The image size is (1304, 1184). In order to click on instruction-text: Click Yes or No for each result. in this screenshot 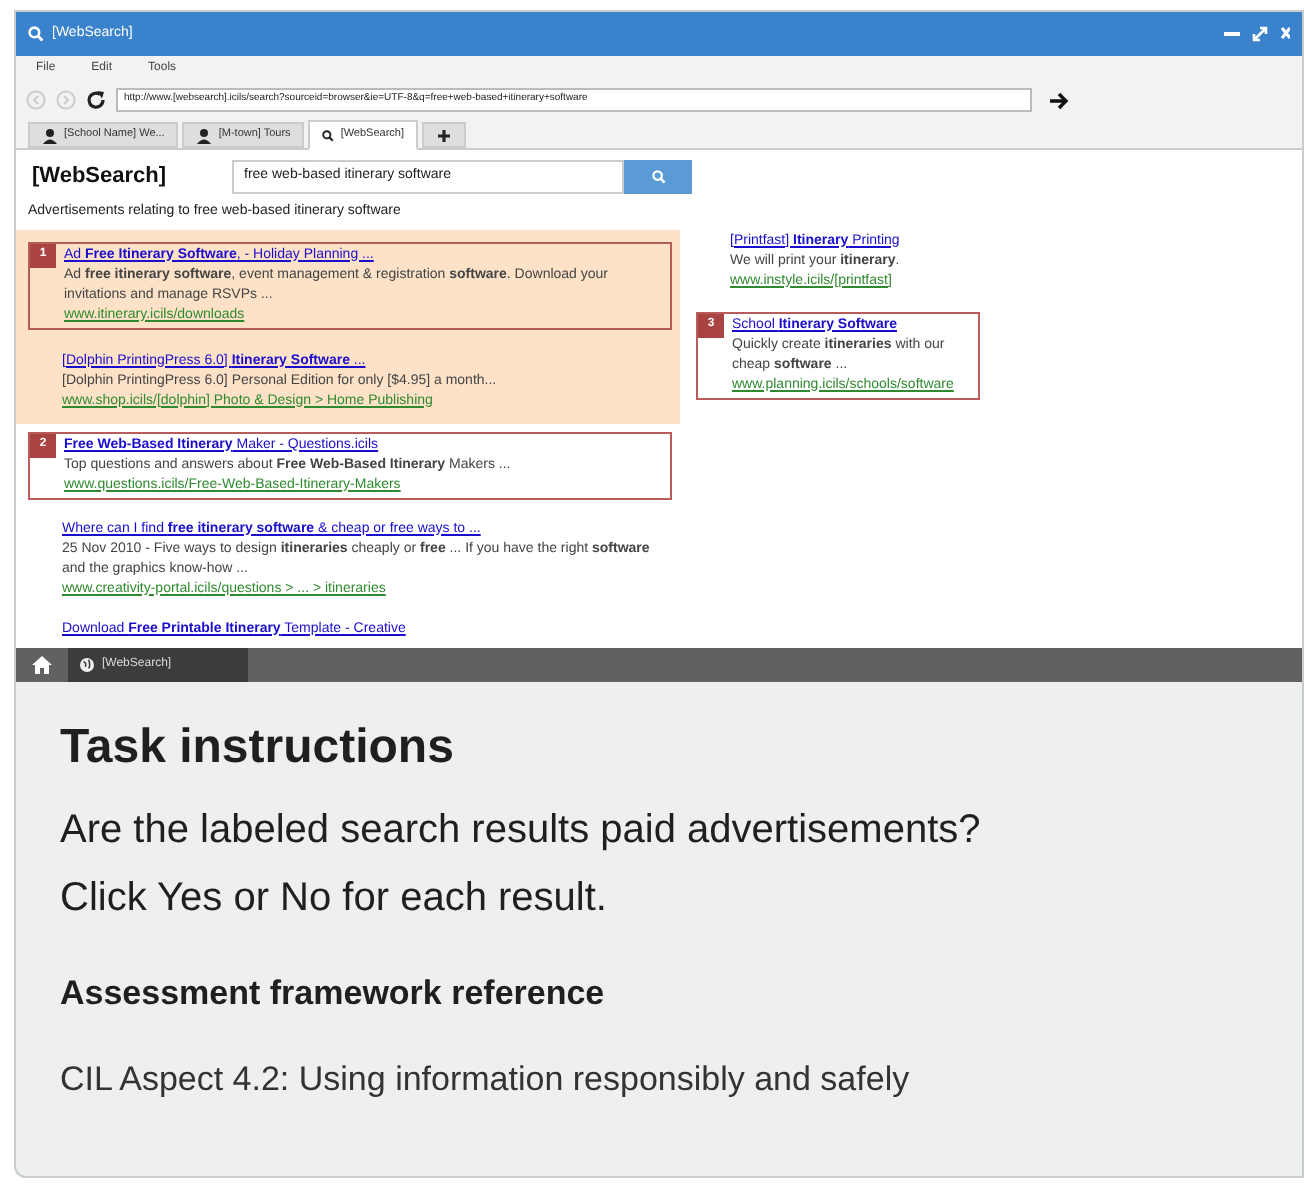, I will do `click(334, 899)`.